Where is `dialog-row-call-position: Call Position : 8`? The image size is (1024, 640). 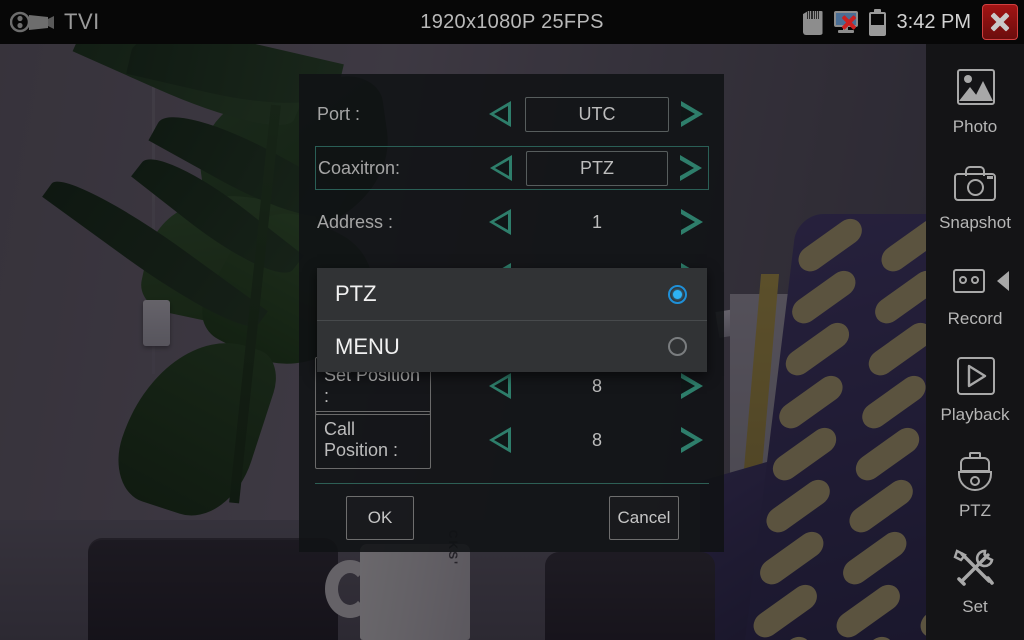
dialog-row-call-position: Call Position : 8 is located at coordinates (512, 440).